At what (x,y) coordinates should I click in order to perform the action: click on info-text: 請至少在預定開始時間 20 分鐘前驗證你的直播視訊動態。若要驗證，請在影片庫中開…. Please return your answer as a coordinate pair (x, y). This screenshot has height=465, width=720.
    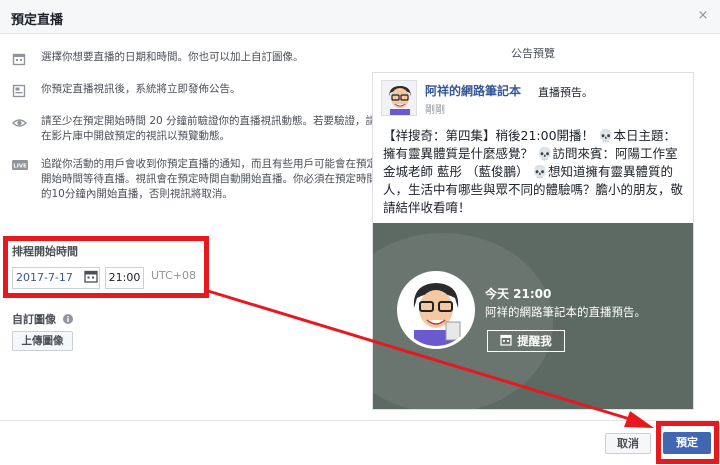
    Looking at the image, I should click on (209, 128).